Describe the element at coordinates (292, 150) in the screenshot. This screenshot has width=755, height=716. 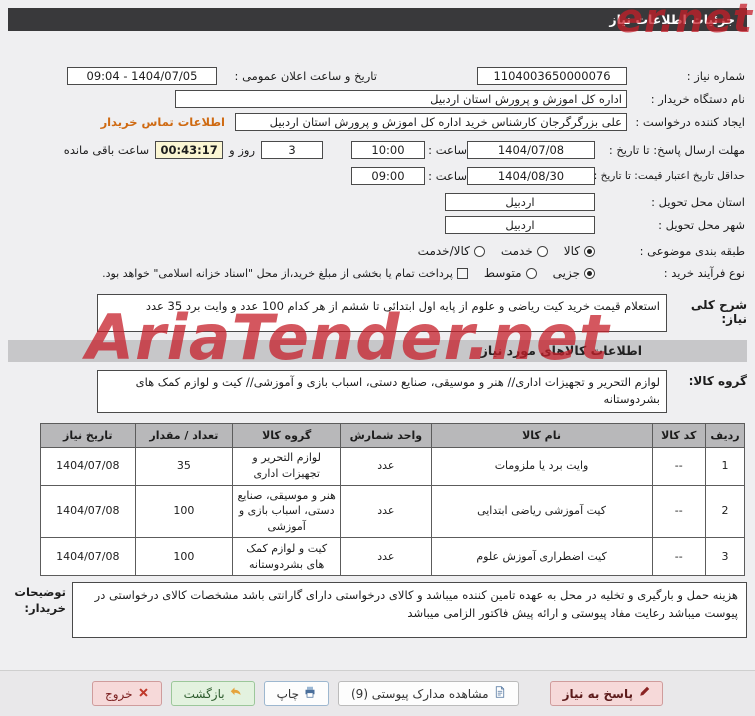
I see `remaining-days-value: 3` at that location.